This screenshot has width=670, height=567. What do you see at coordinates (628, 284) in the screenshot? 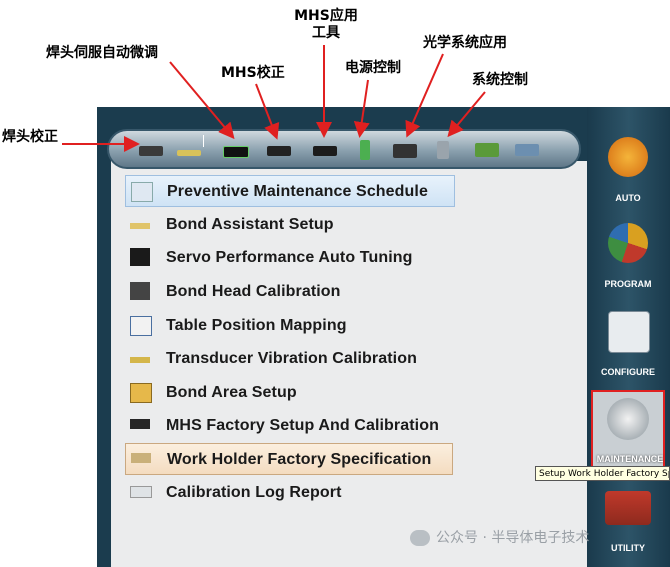
I see `sidebar-label: PROGRAM` at bounding box center [628, 284].